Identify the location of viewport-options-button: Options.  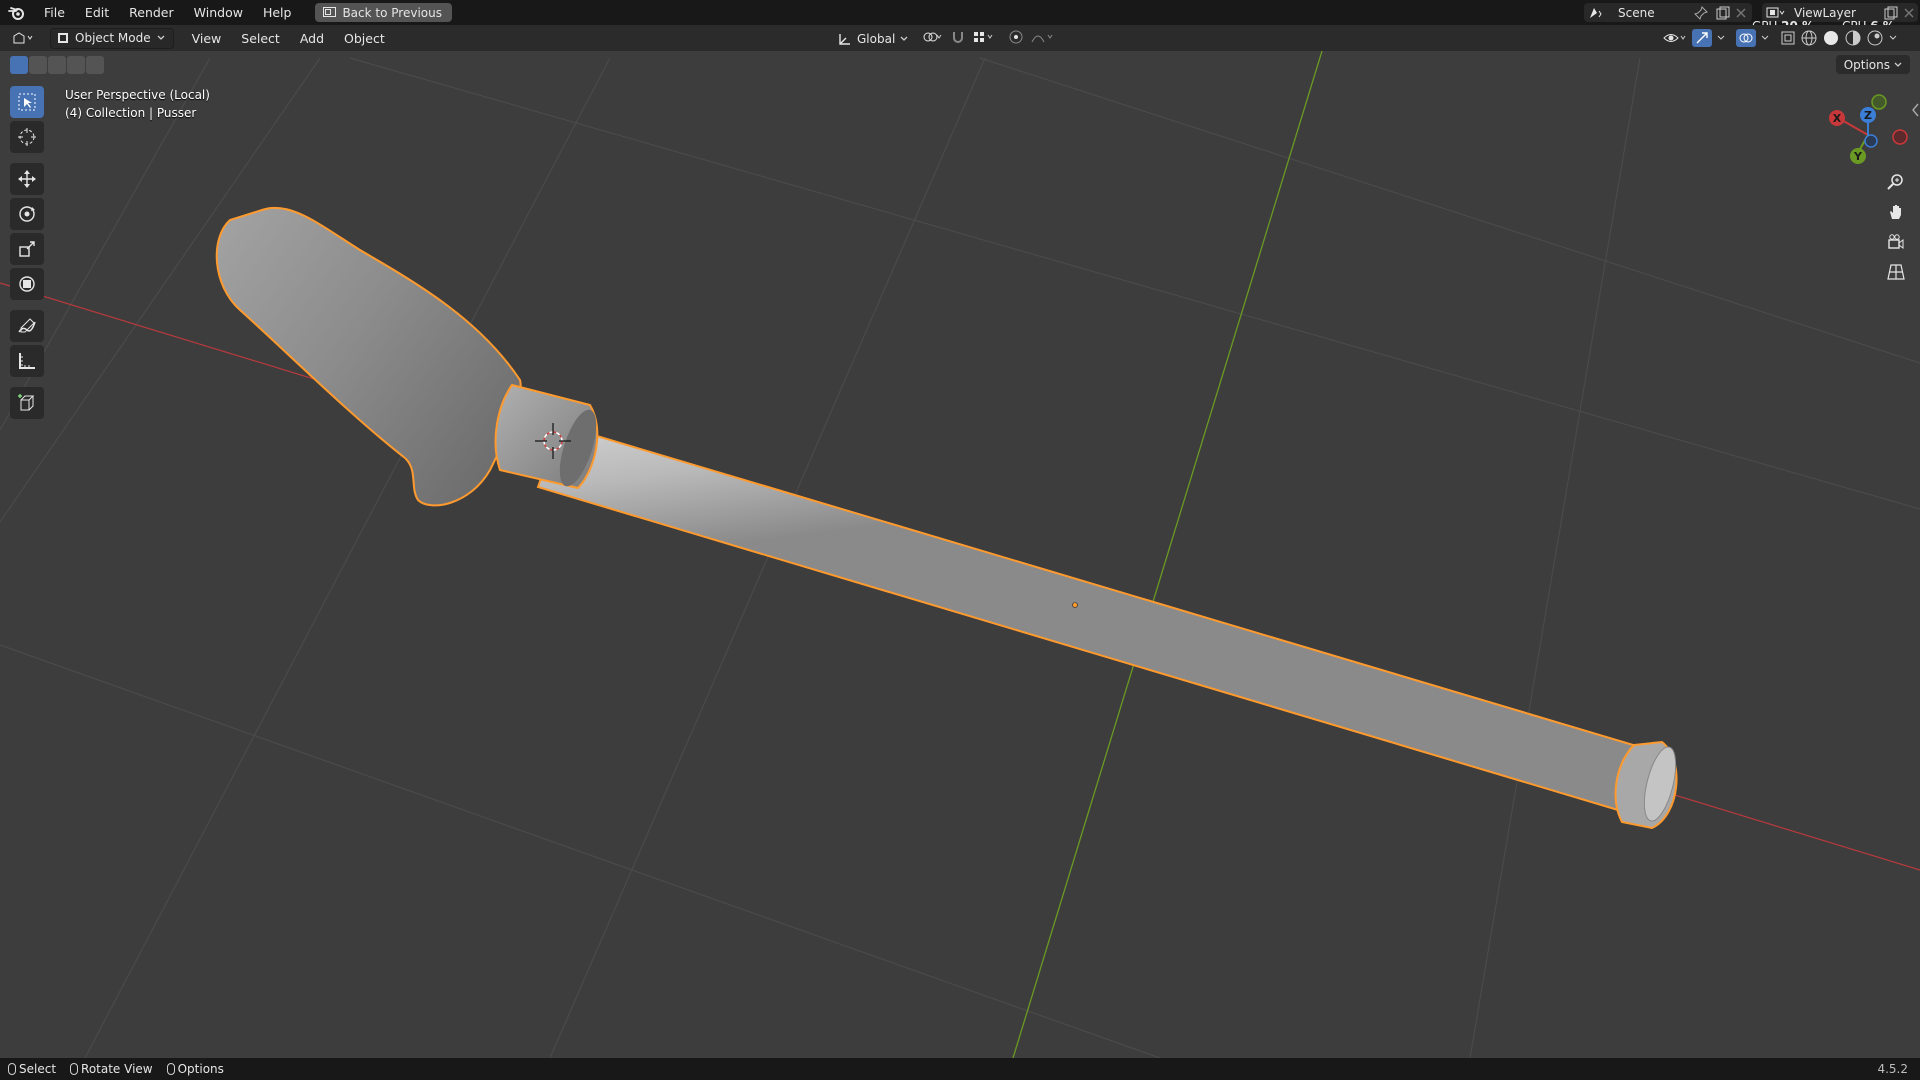
(1872, 64).